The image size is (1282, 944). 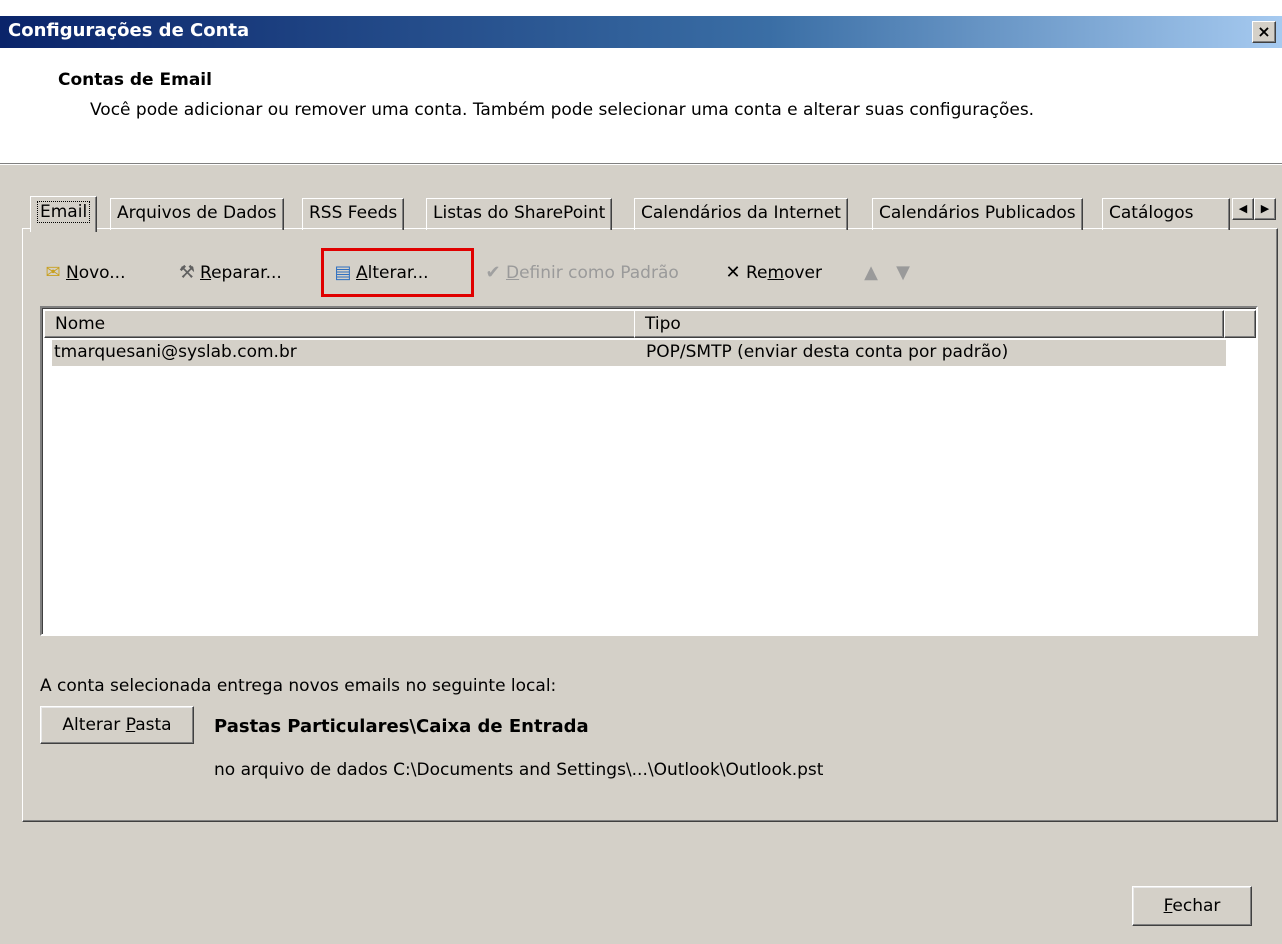 I want to click on column-header-name: Nome, so click(x=340, y=324).